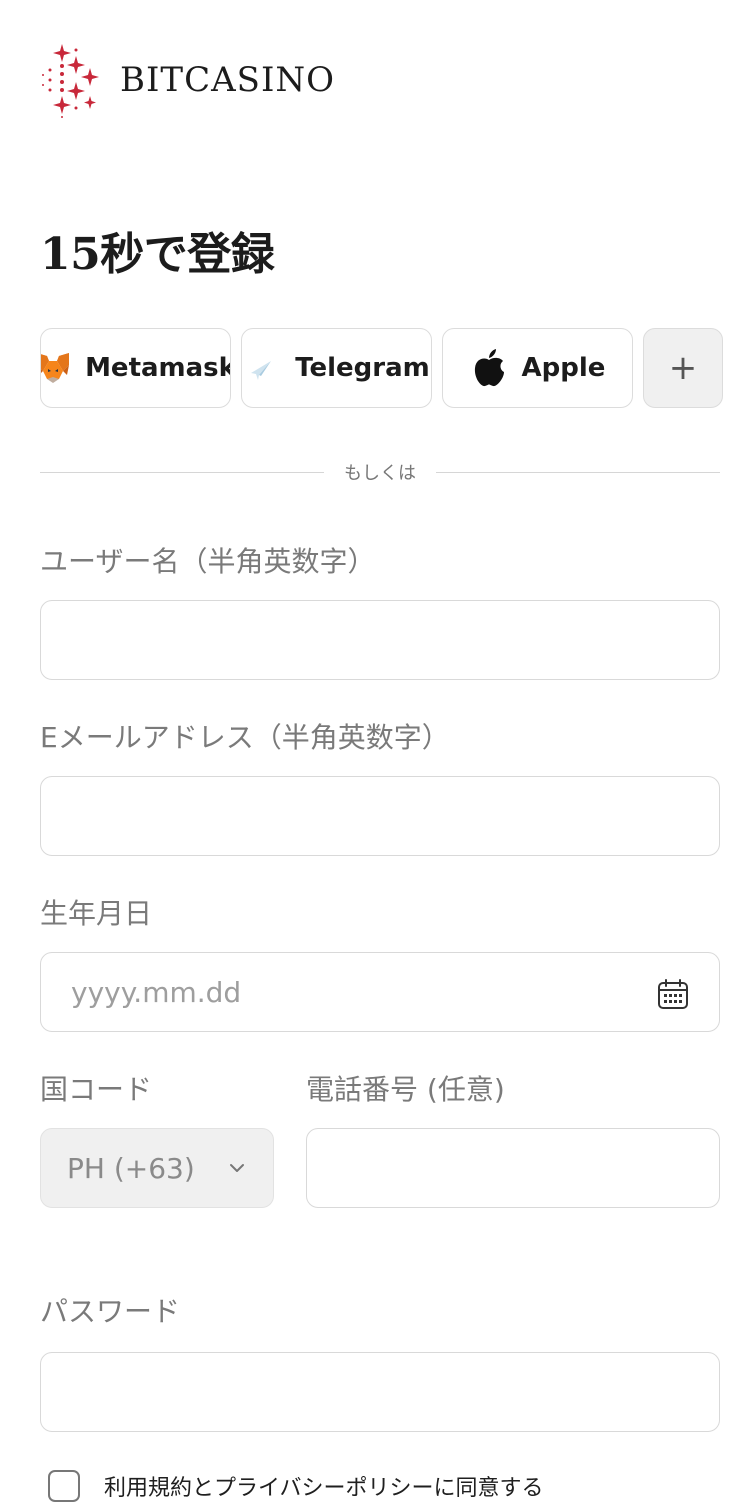 This screenshot has height=1508, width=753. I want to click on username-input, so click(380, 640).